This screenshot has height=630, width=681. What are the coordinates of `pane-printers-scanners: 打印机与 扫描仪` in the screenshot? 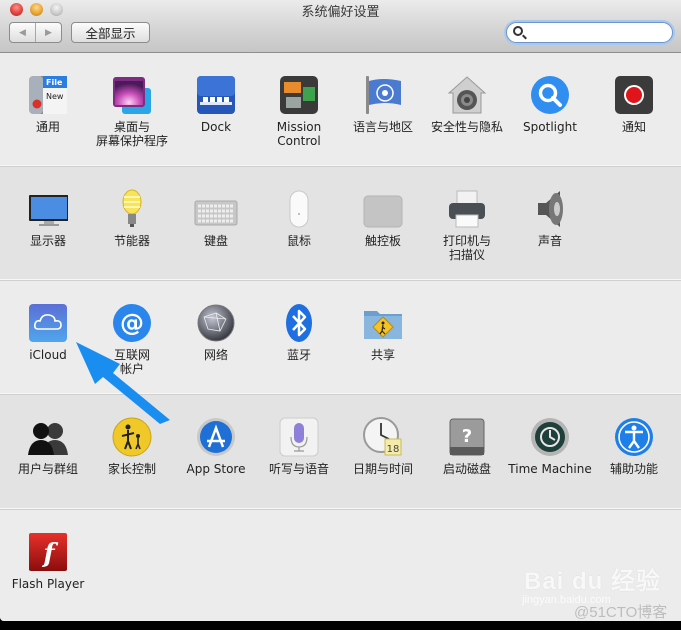 It's located at (467, 225).